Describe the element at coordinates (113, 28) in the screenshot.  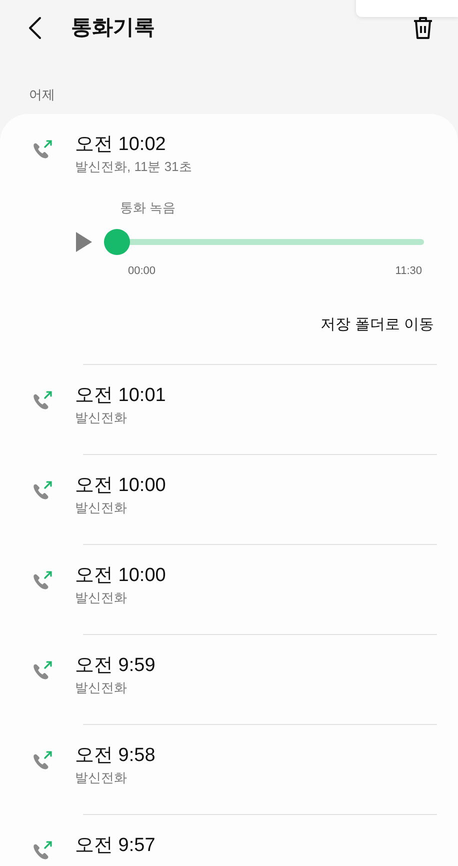
I see `page-title: 통화기록` at that location.